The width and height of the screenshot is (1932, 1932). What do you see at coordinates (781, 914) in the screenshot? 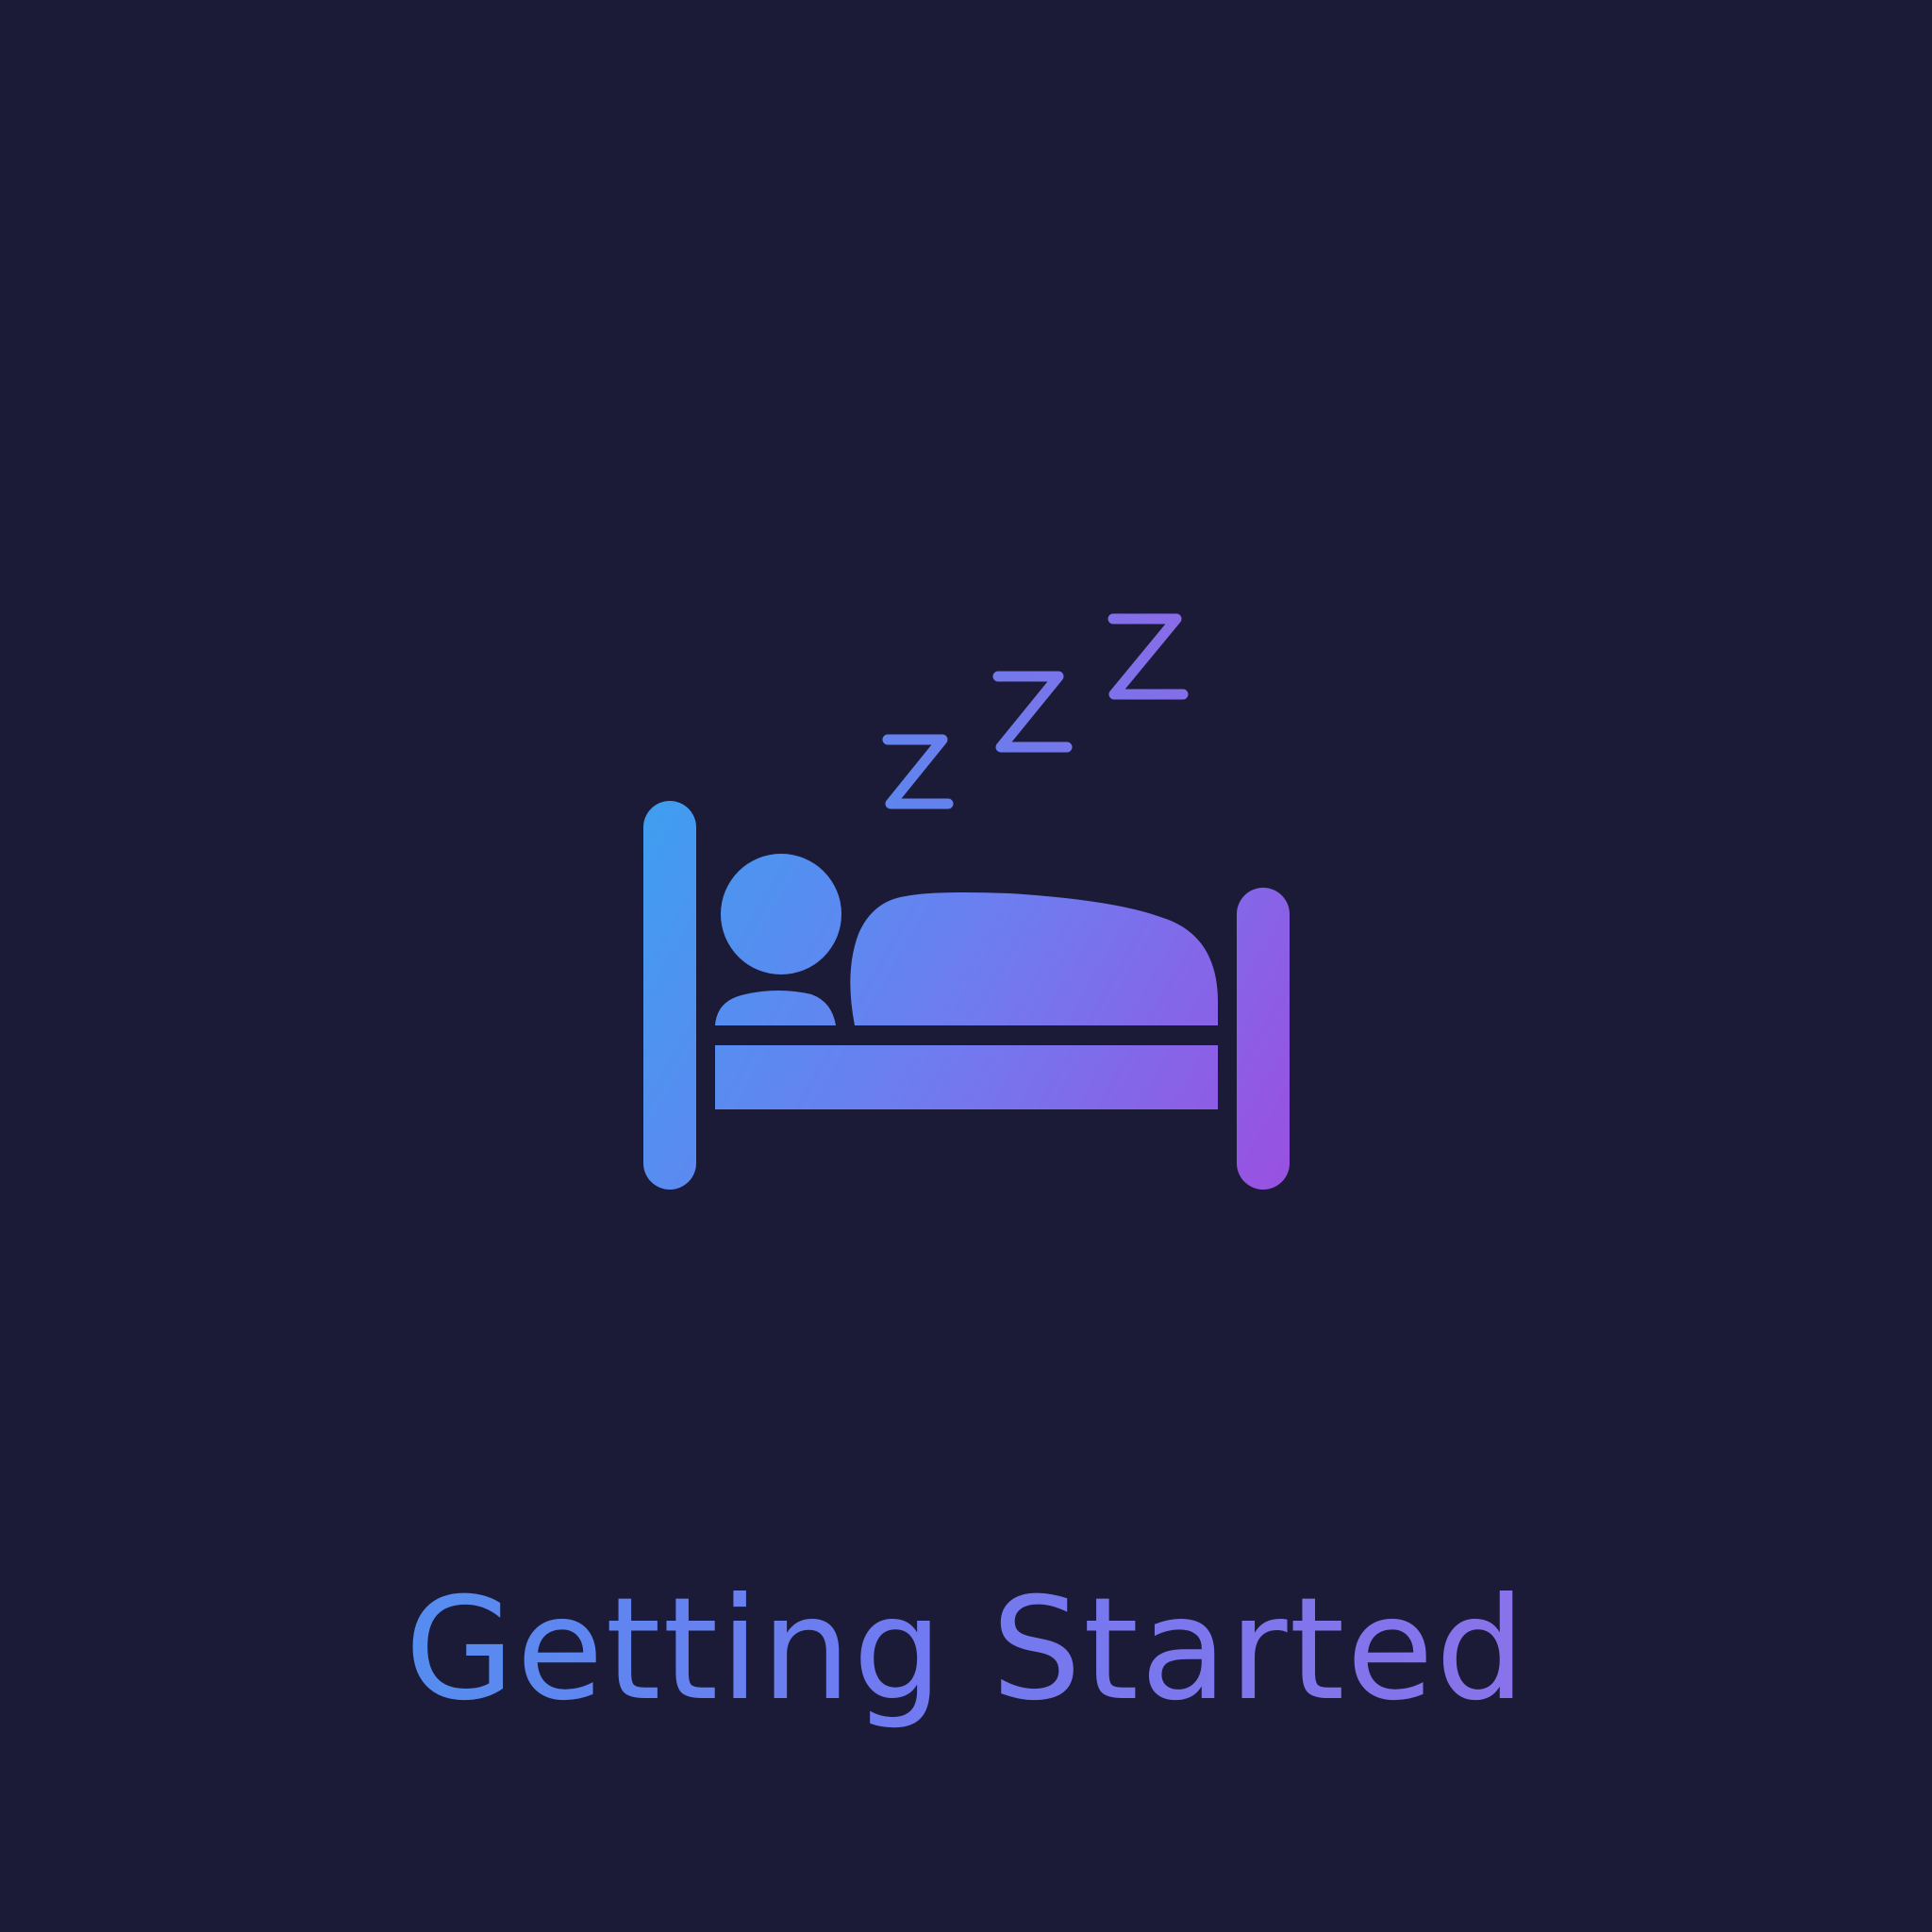
I see `sleeper-head` at bounding box center [781, 914].